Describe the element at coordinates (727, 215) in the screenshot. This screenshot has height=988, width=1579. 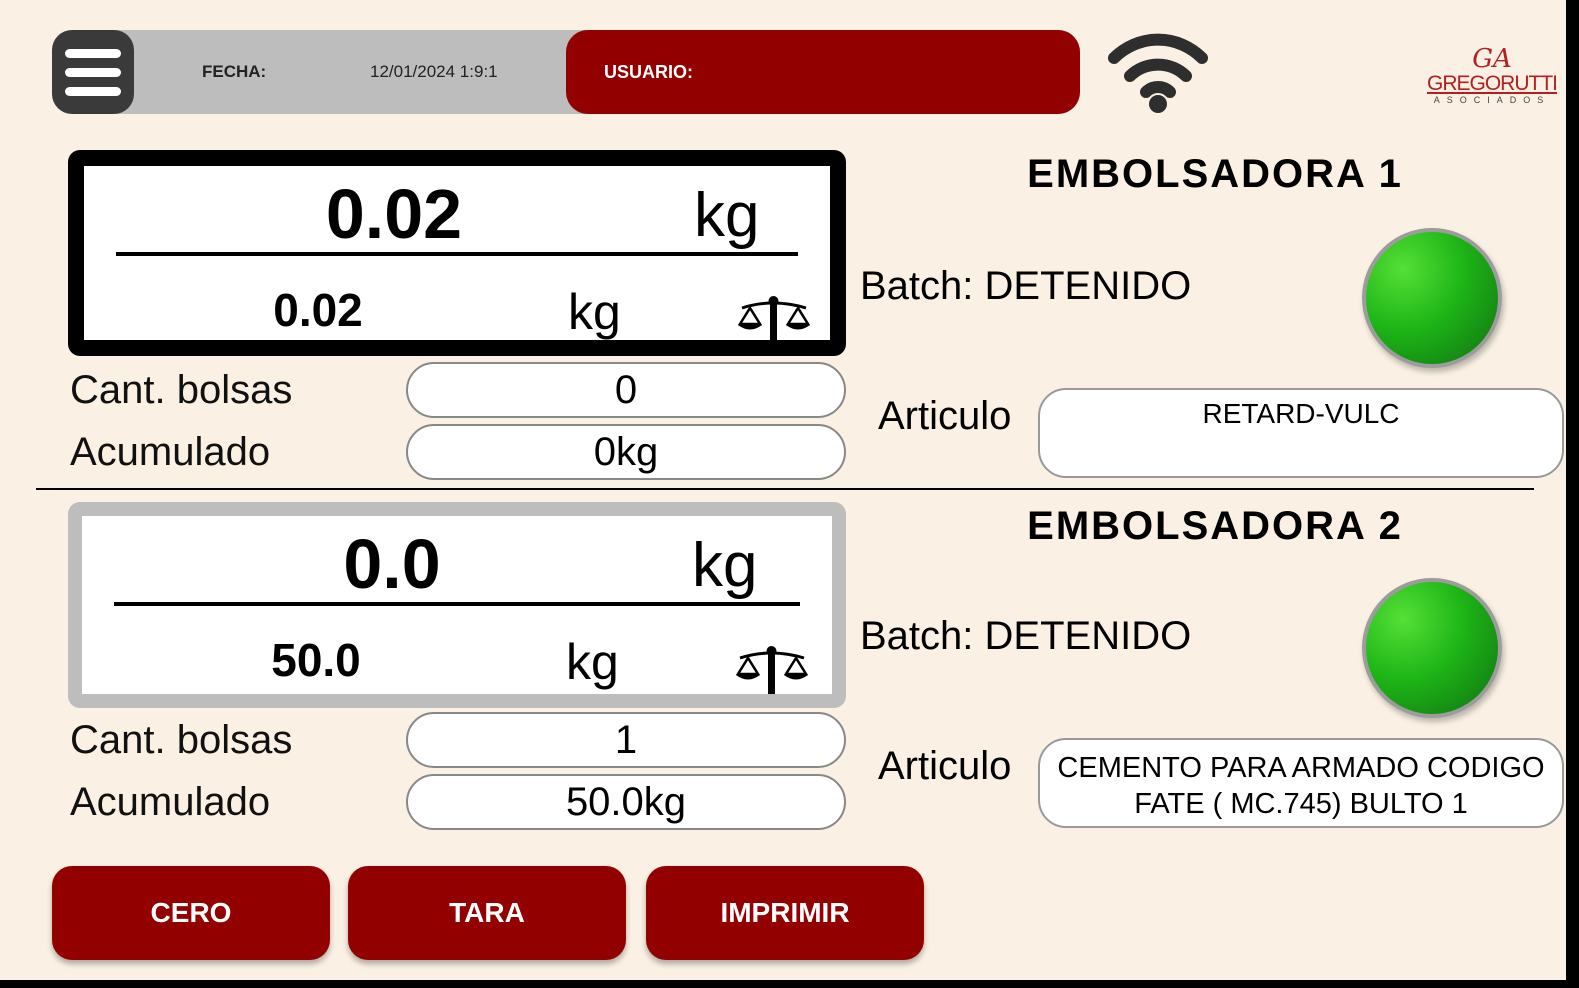
I see `scale-1-main-unit: kg` at that location.